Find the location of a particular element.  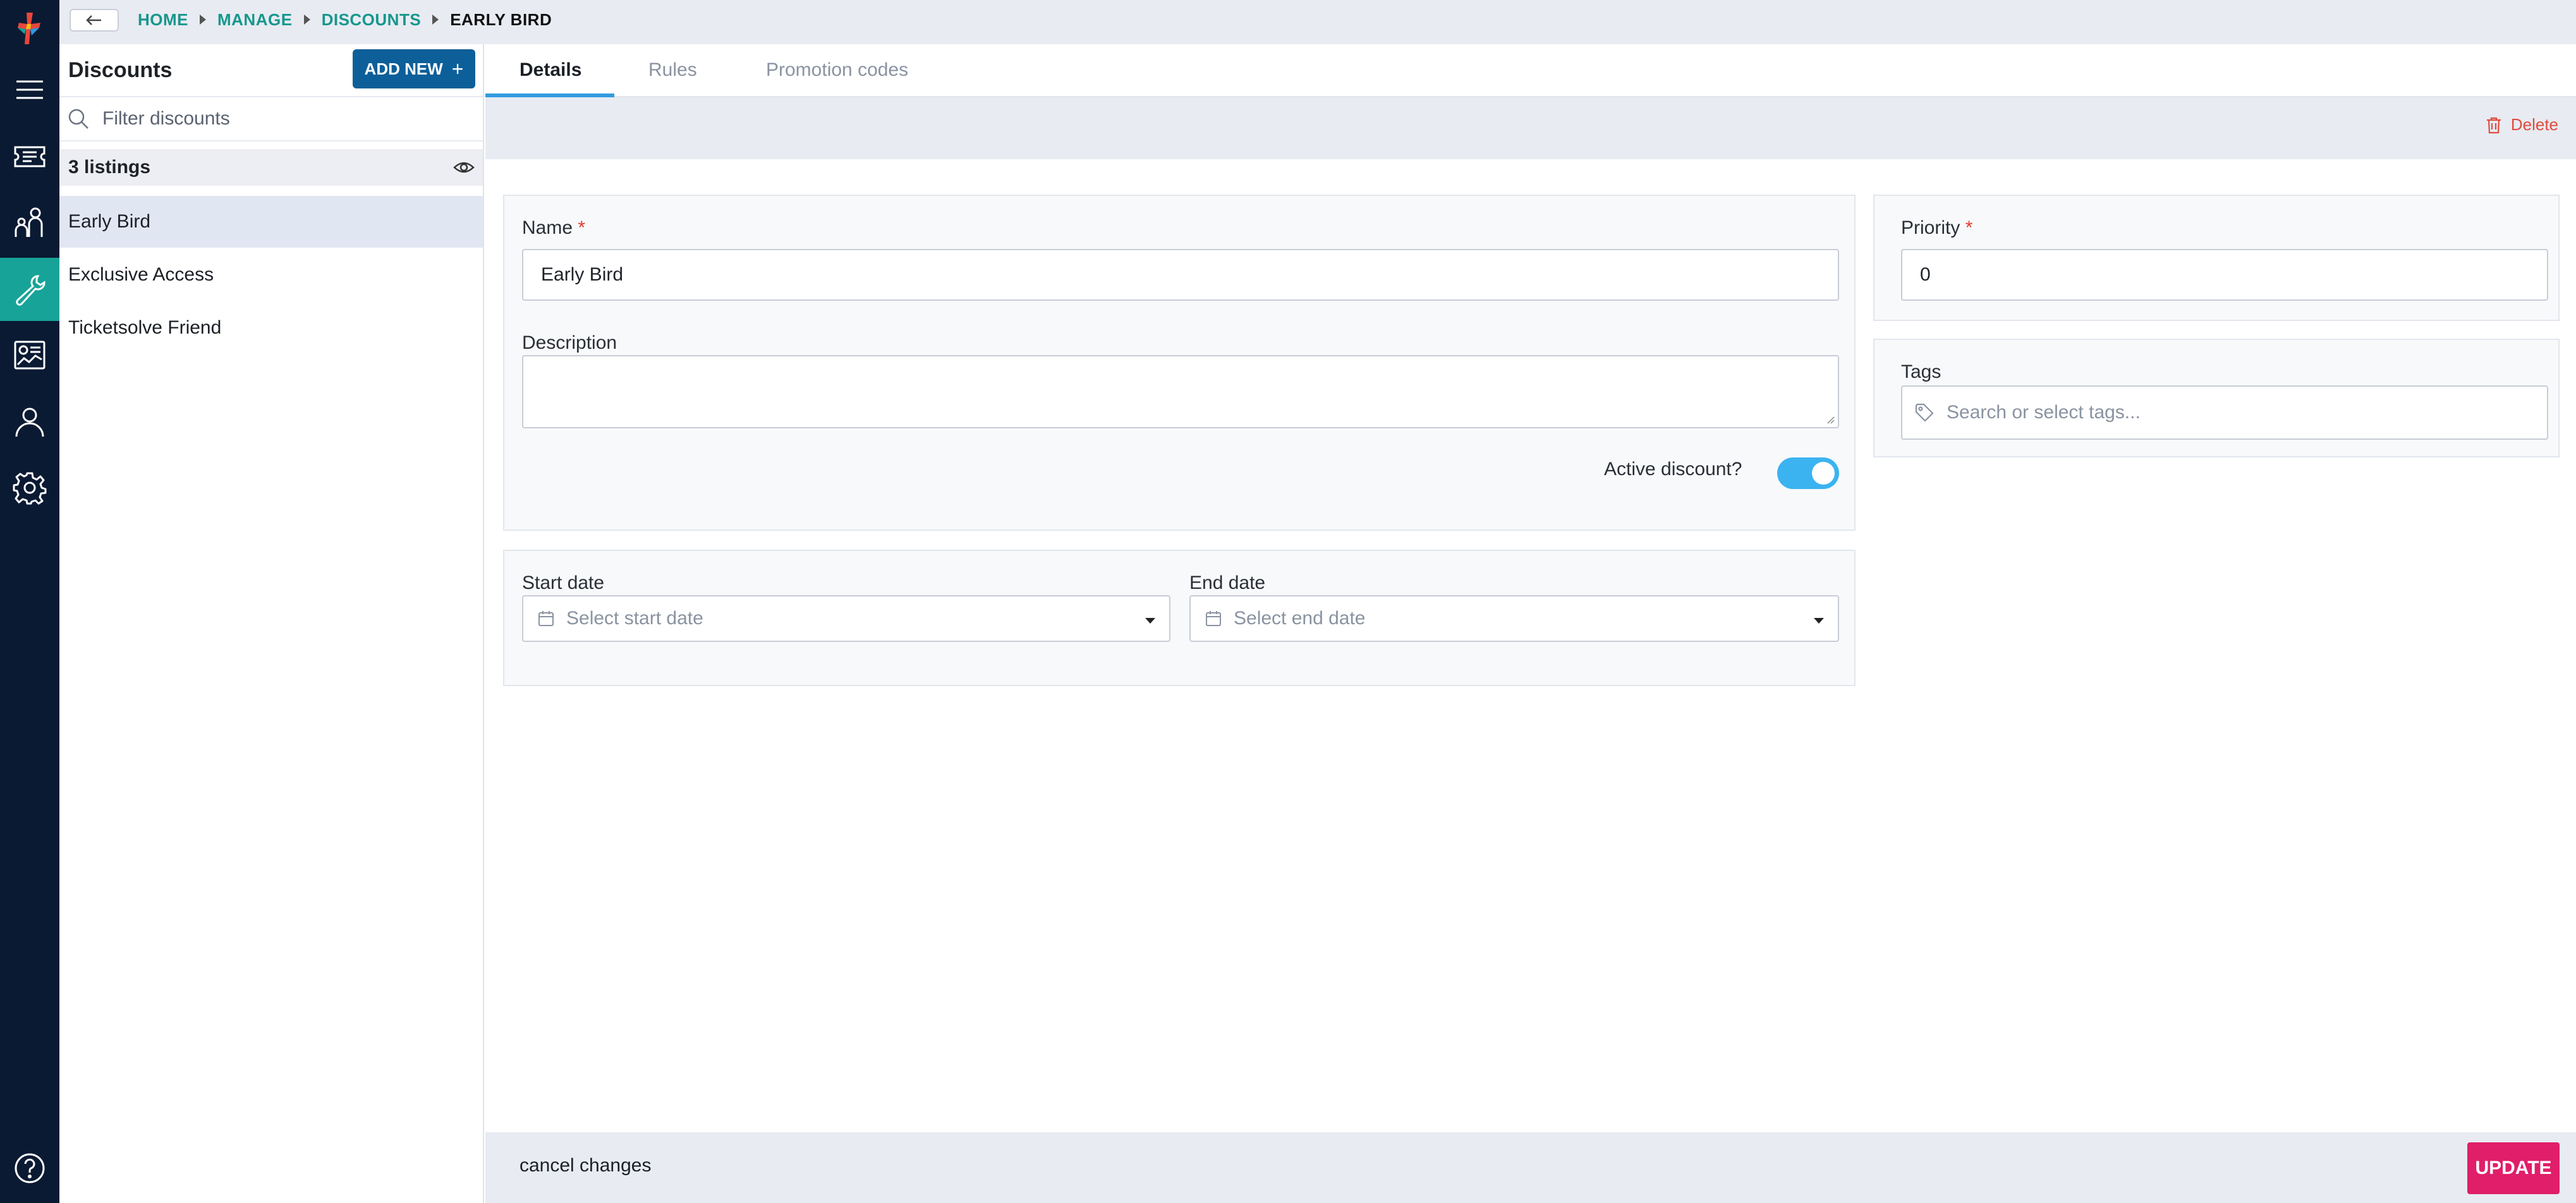

priority-label-text: Priority is located at coordinates (1930, 227).